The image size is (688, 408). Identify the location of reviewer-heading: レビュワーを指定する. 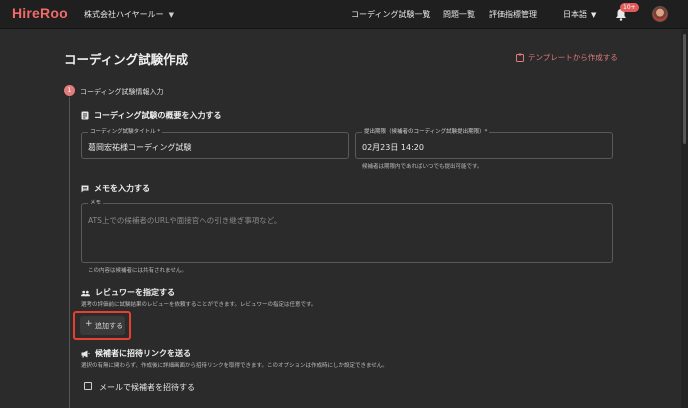
(128, 292).